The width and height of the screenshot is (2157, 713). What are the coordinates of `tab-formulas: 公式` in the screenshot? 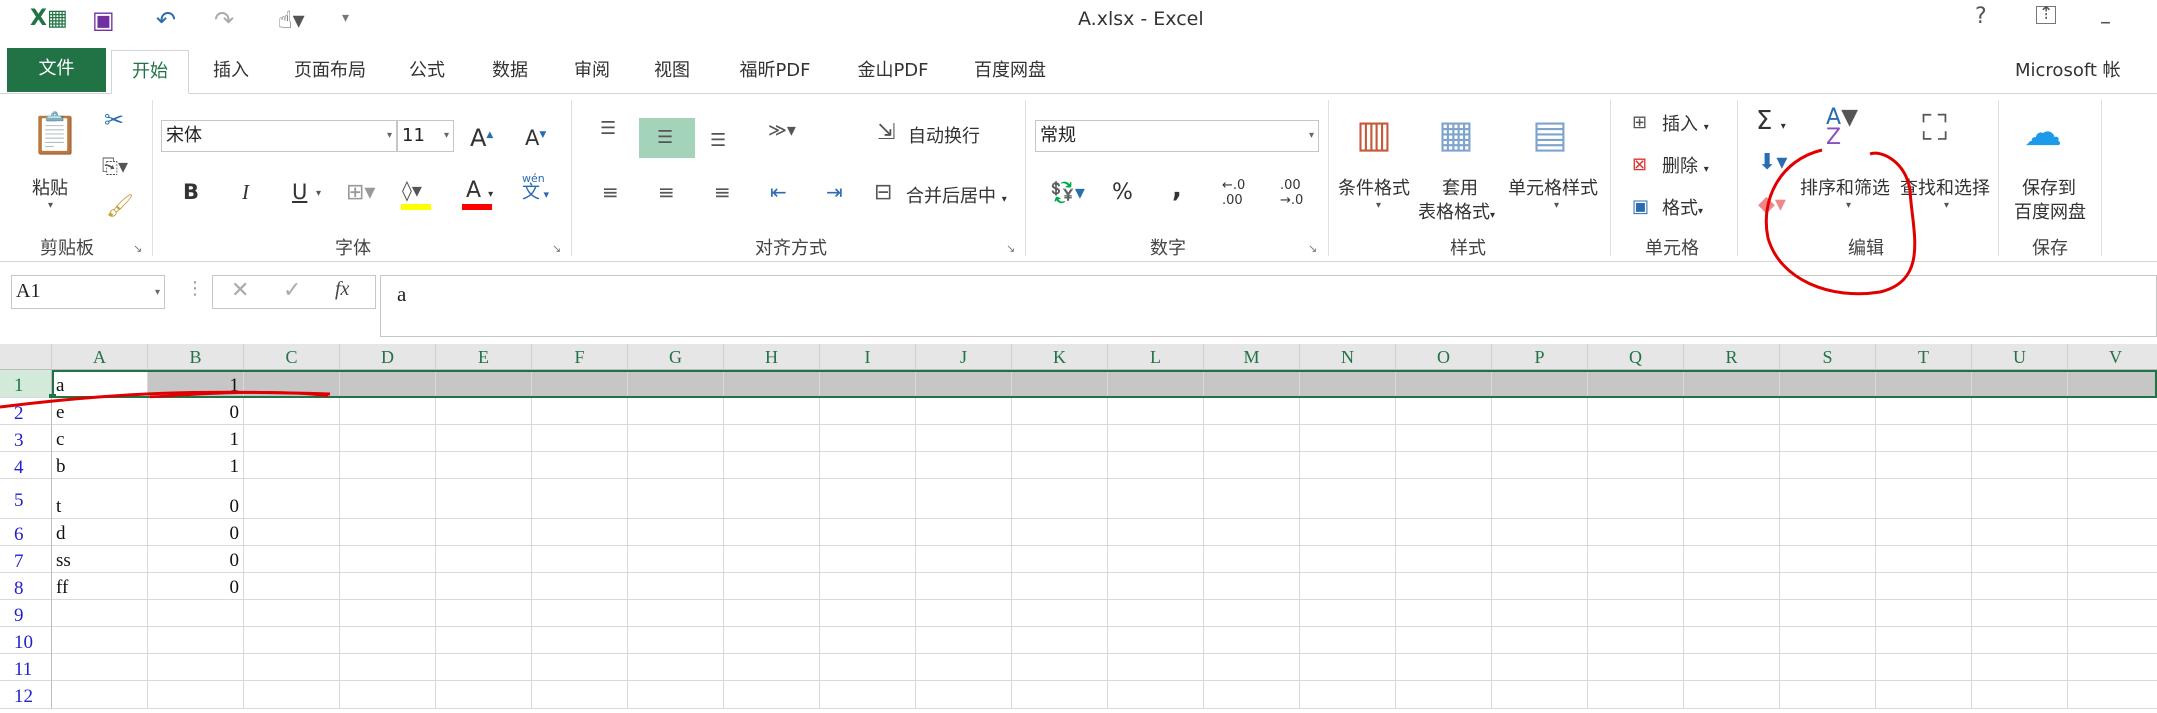 It's located at (427, 72).